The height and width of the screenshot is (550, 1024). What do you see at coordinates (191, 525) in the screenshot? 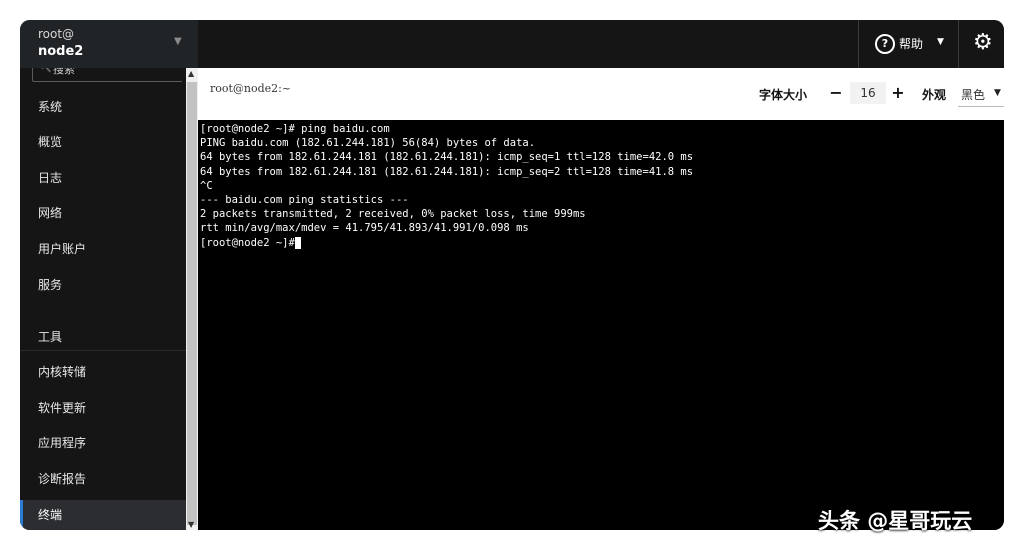
I see `scroll-down-arrow-icon: ▼` at bounding box center [191, 525].